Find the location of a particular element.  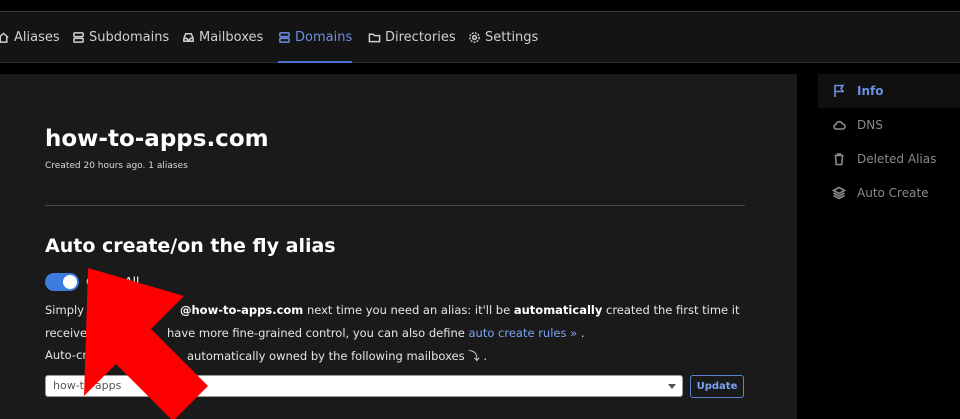

nav-mailboxes: Mailboxes is located at coordinates (222, 37).